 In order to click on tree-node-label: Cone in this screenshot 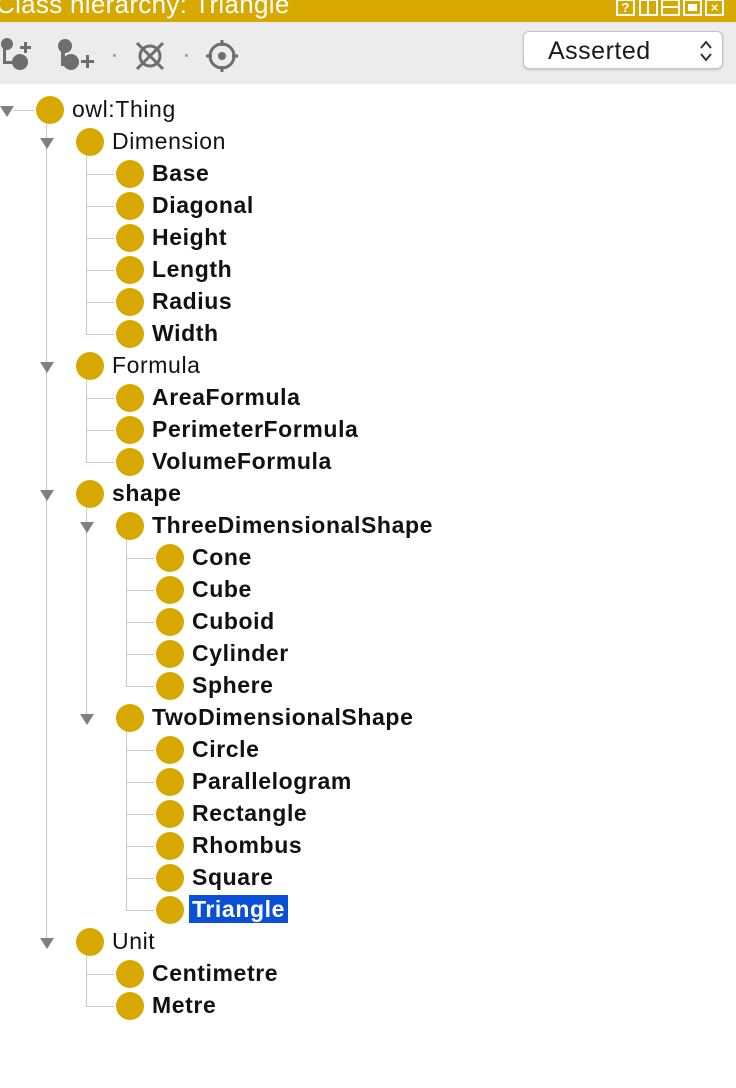, I will do `click(222, 557)`.